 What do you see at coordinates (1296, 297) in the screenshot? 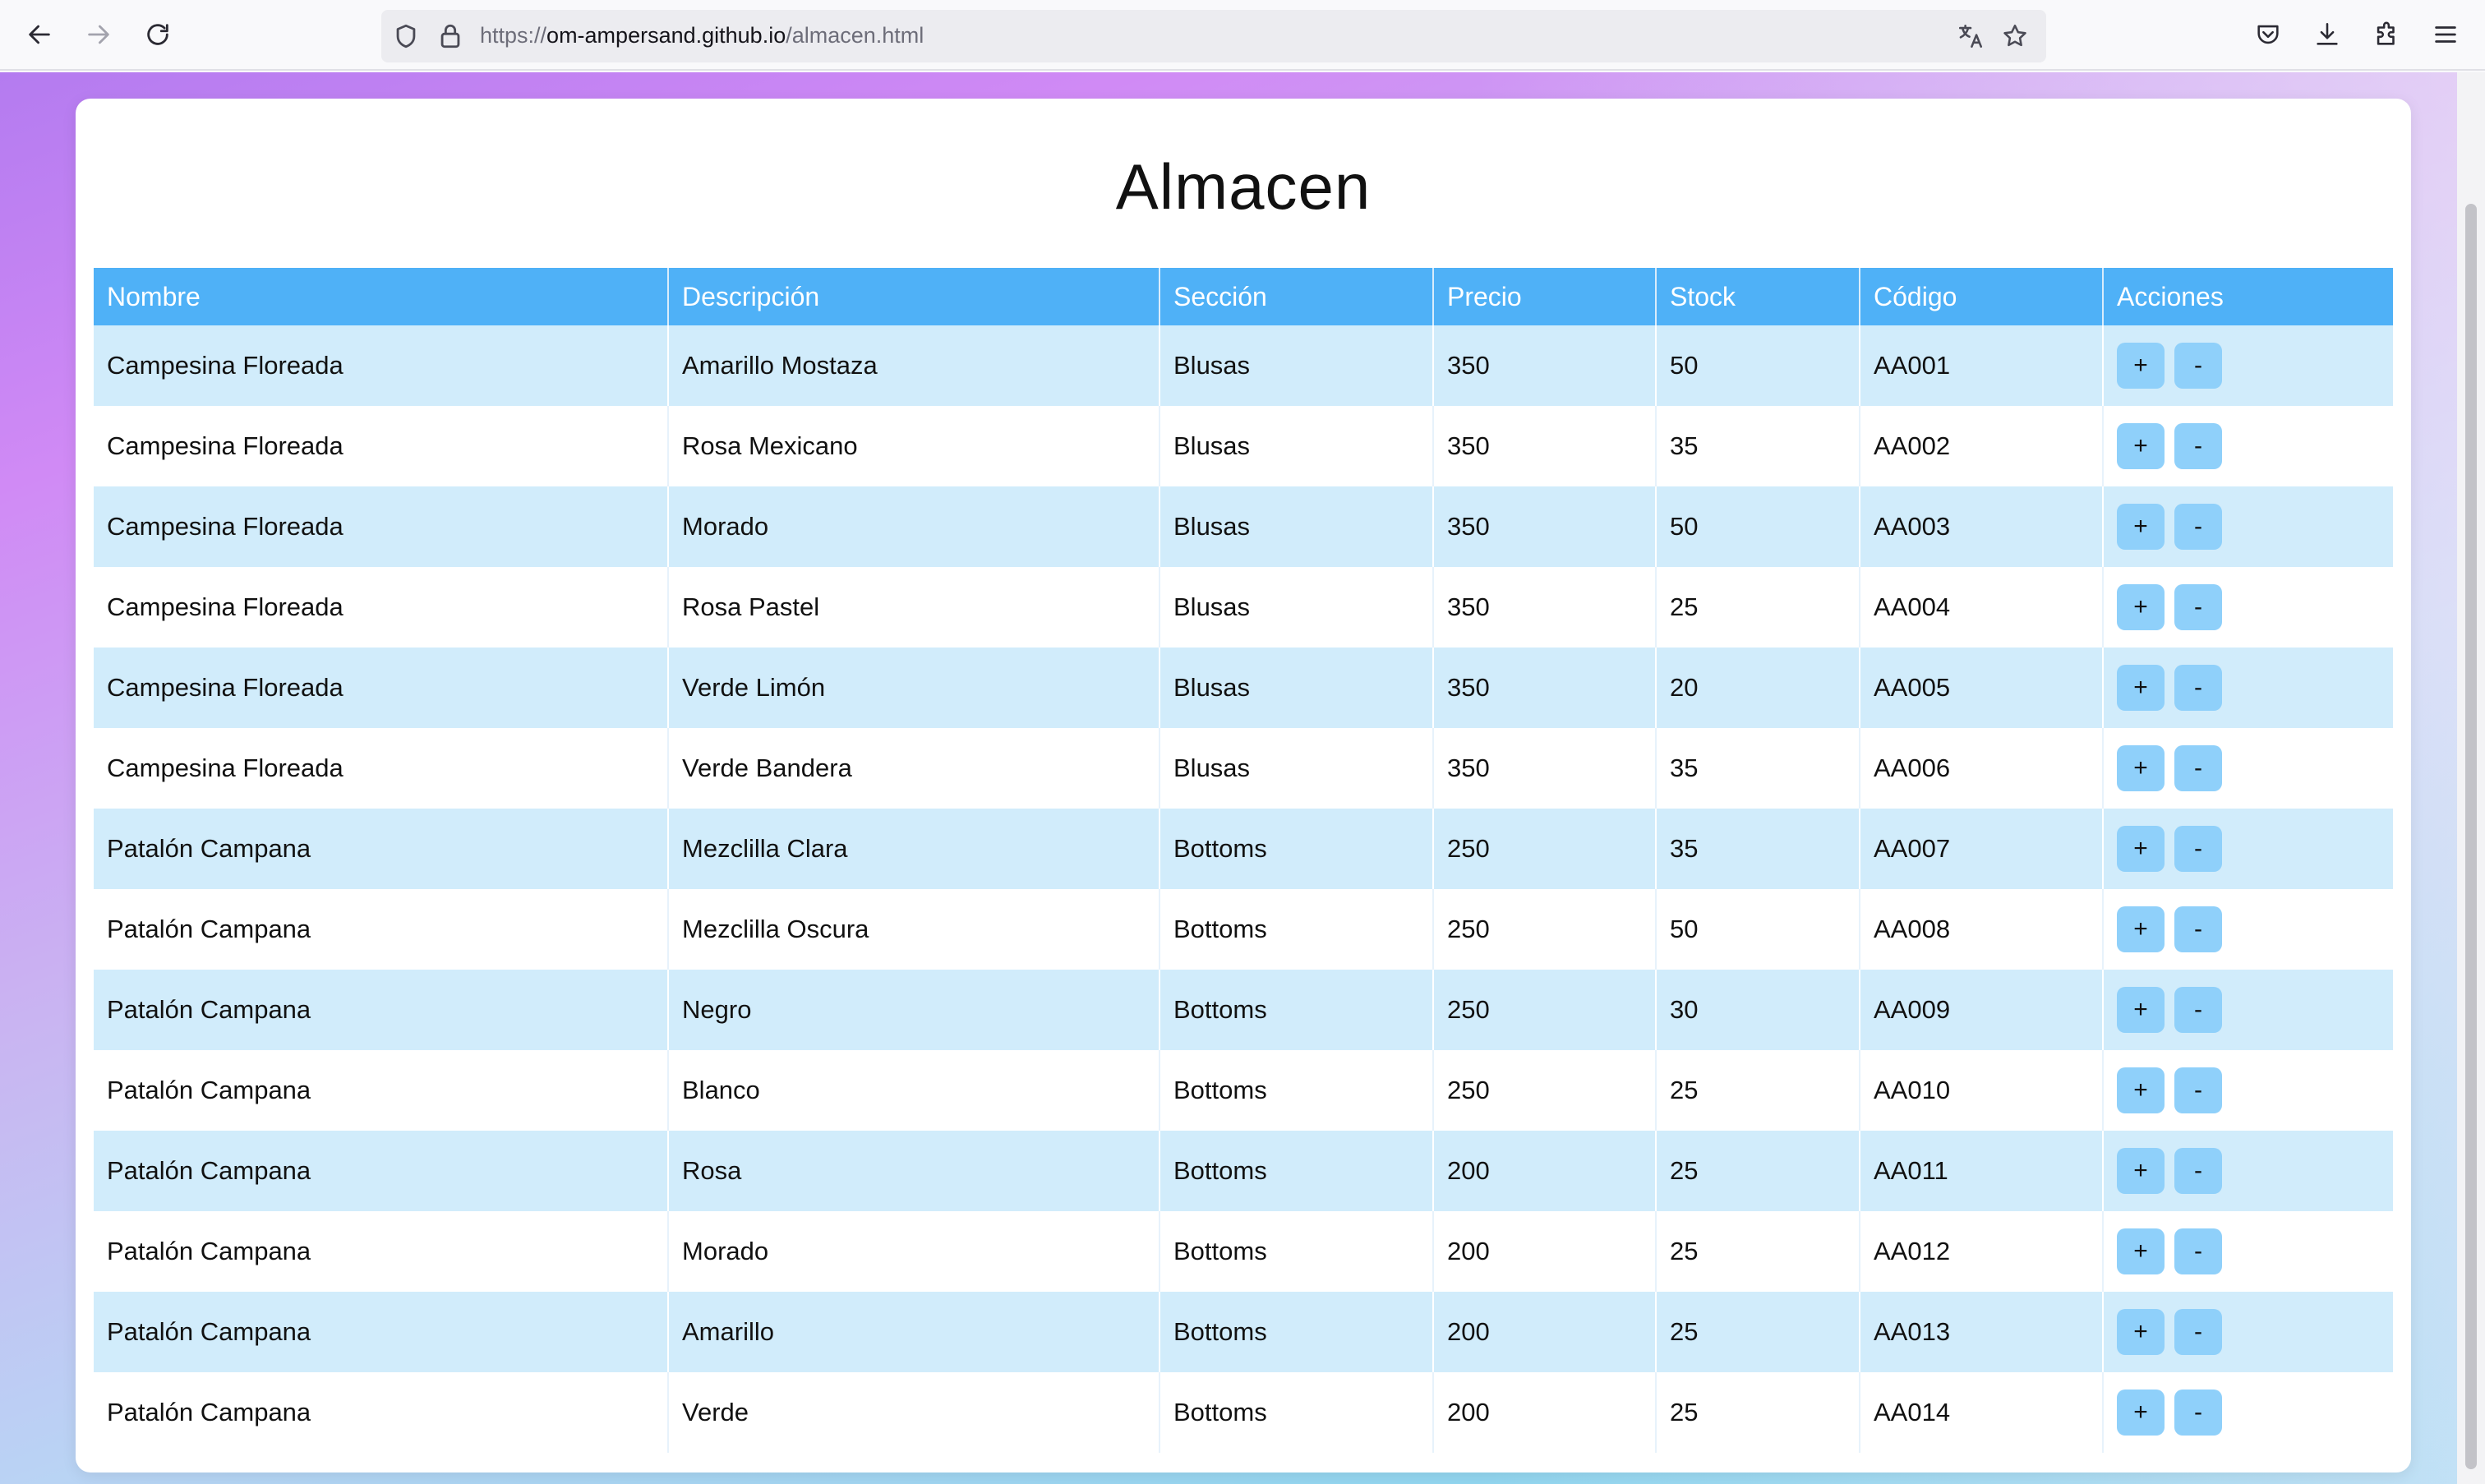
I see `column-header-seccion: Sección` at bounding box center [1296, 297].